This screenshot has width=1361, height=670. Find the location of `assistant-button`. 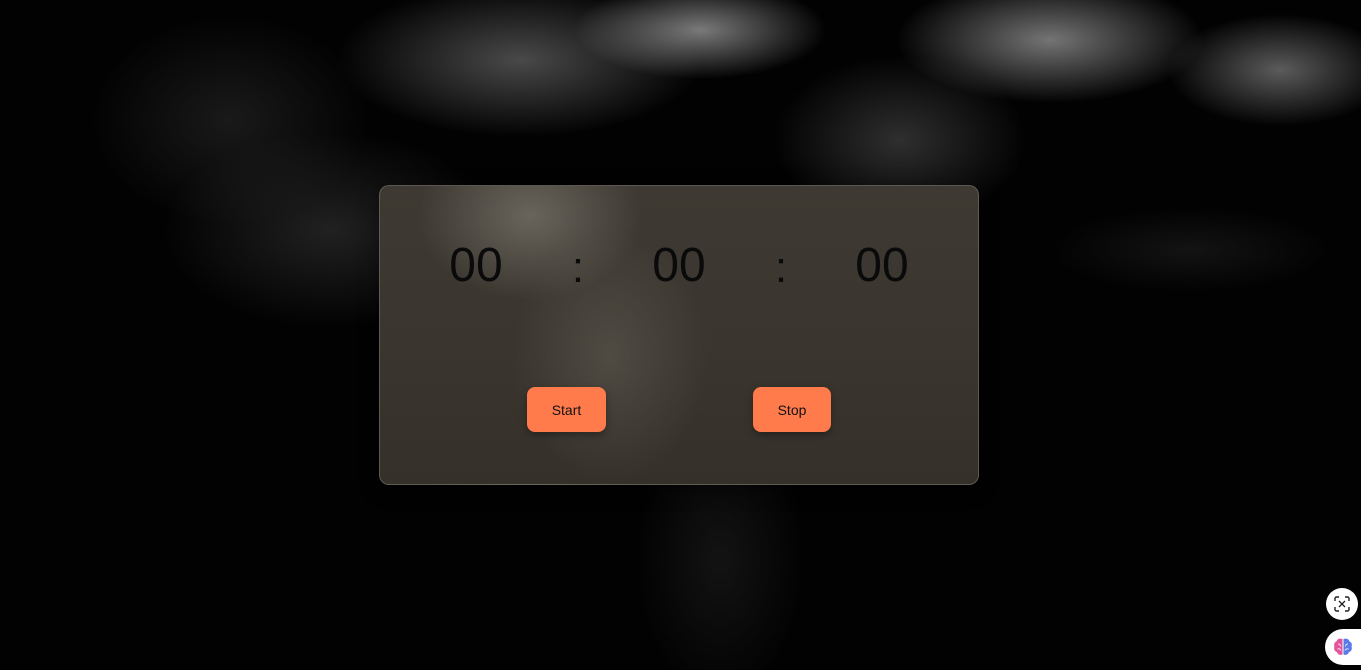

assistant-button is located at coordinates (1343, 647).